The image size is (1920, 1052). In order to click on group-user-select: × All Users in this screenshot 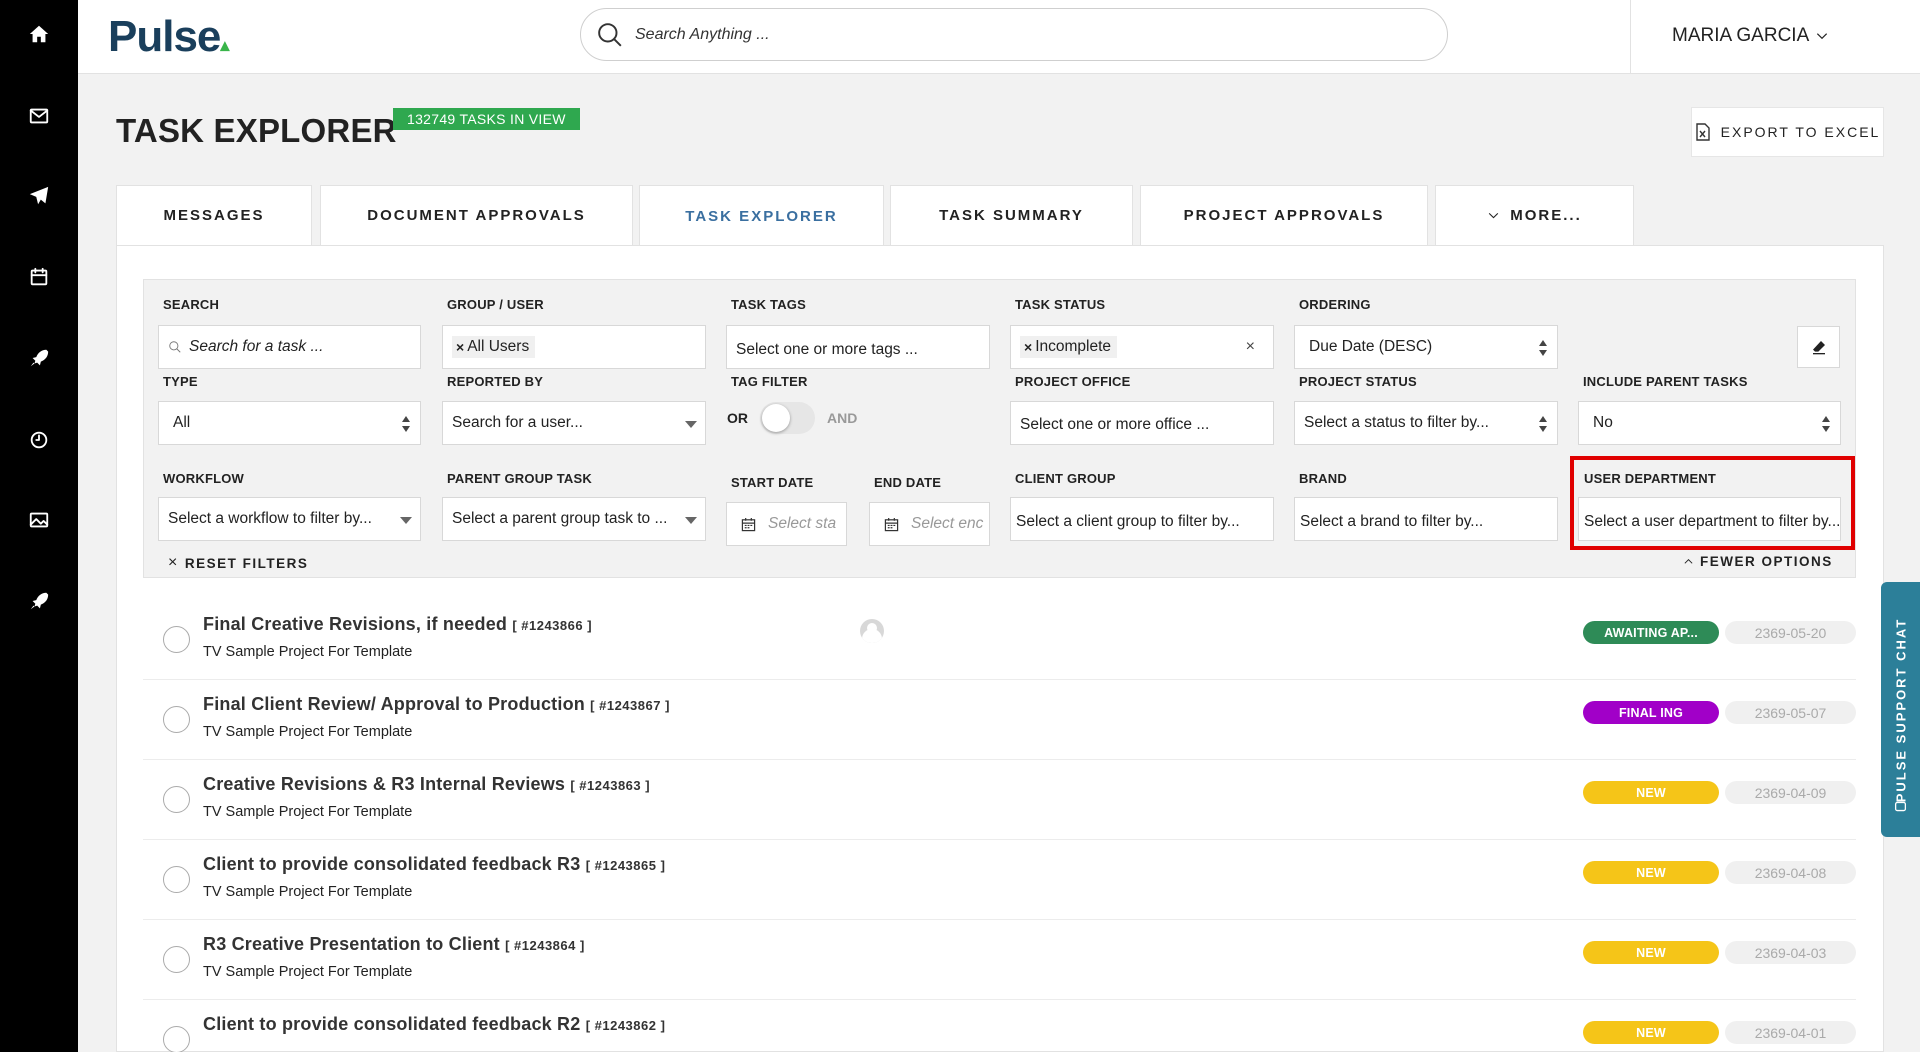, I will do `click(574, 347)`.